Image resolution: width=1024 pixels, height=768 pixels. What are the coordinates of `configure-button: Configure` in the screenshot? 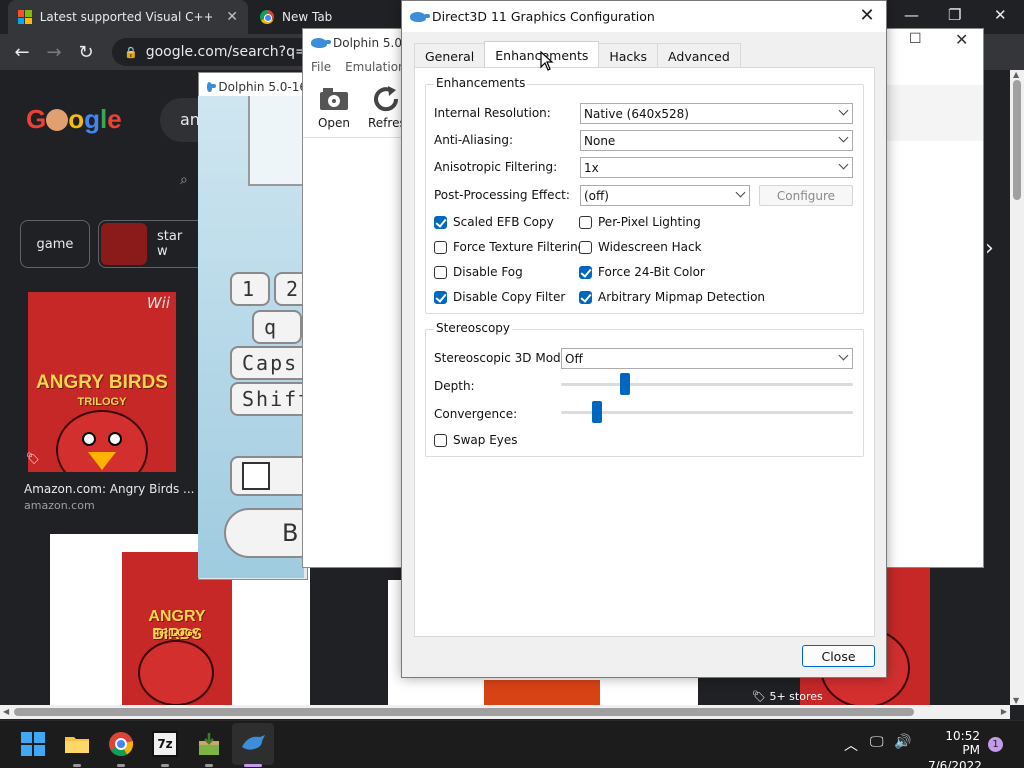 It's located at (806, 195).